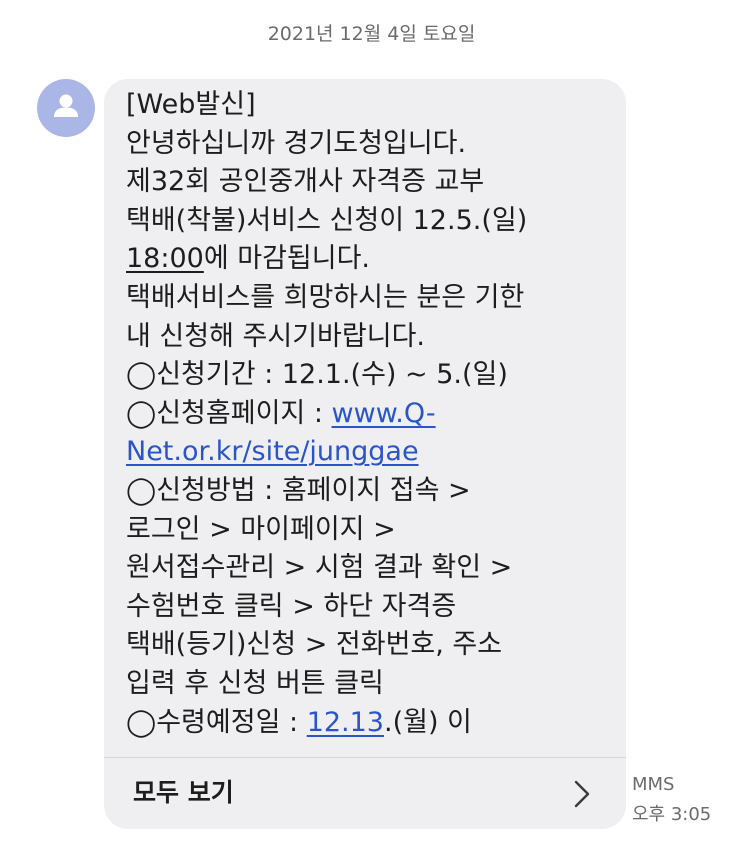 The width and height of the screenshot is (743, 847). Describe the element at coordinates (296, 143) in the screenshot. I see `message-line: 안녕하십니까 경기도청입니다.` at that location.